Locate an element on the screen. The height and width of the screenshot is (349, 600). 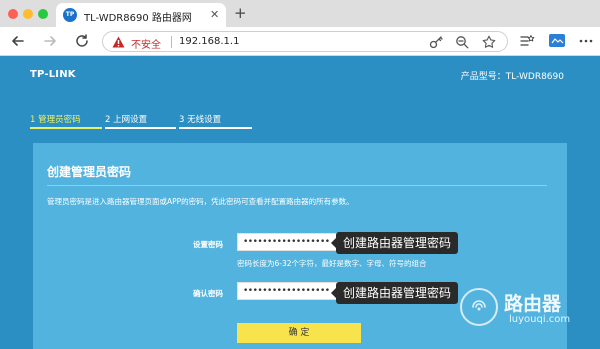
confirm-password-label: 确认密码 is located at coordinates (208, 293).